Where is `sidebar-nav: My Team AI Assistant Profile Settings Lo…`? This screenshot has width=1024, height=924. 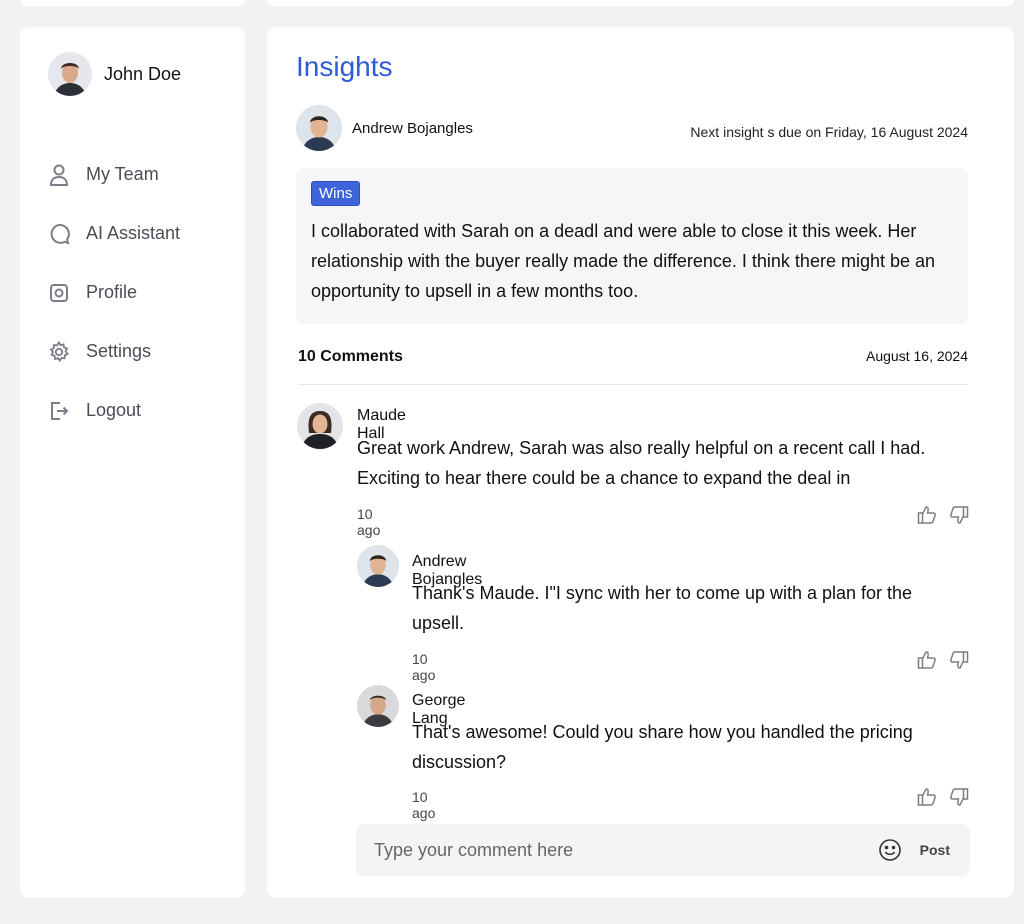
sidebar-nav: My Team AI Assistant Profile Settings Lo… is located at coordinates (114, 292).